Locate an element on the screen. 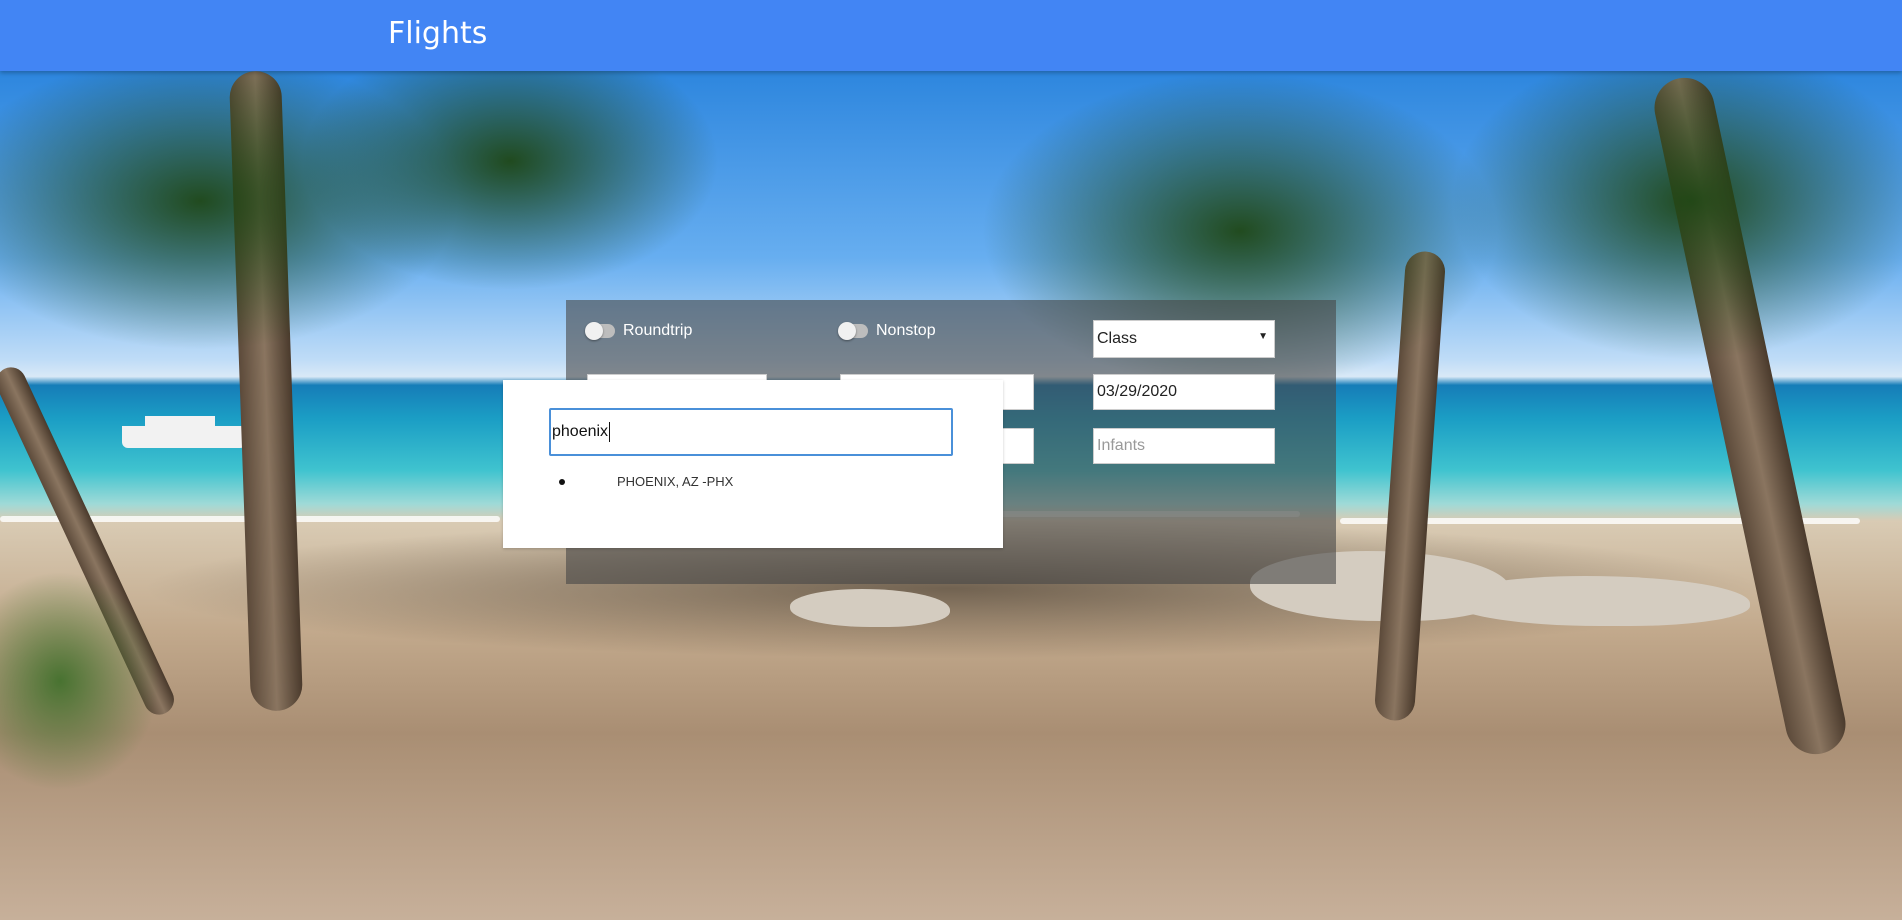 This screenshot has width=1902, height=921. roundtrip-toggle: Roundtrip is located at coordinates (639, 331).